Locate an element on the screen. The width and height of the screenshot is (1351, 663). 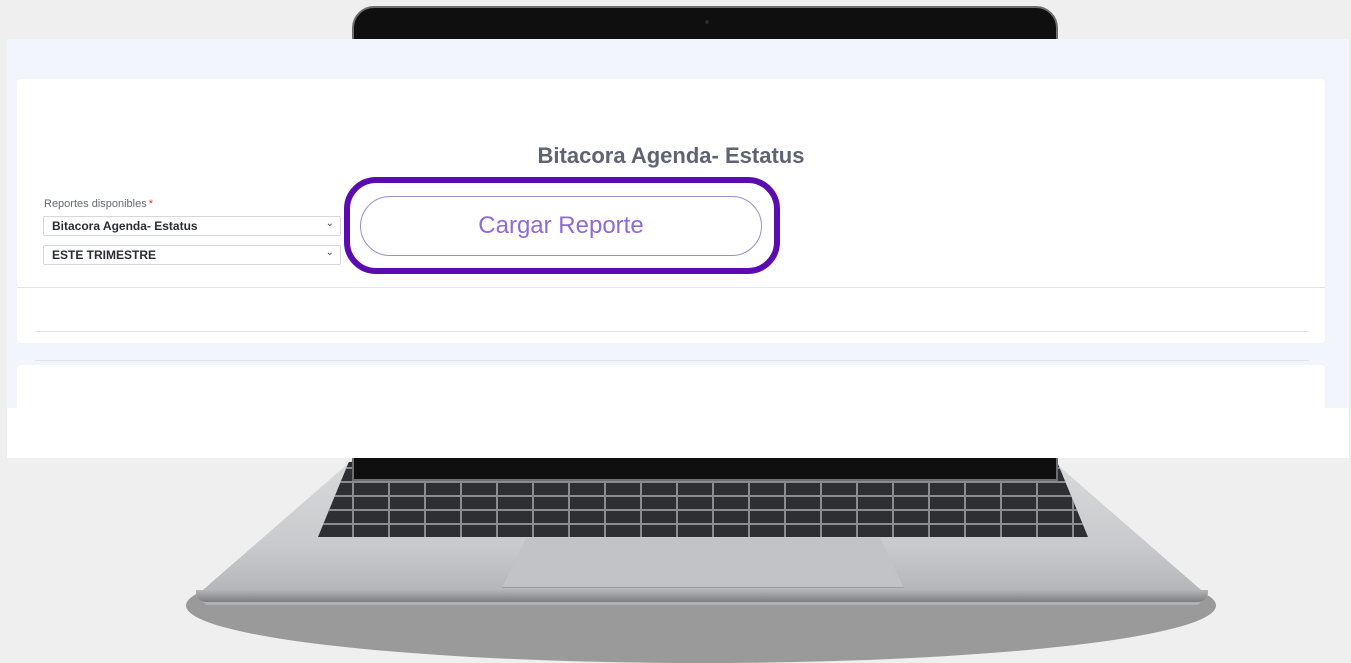
page-title: Bitacora Agenda- Estatus is located at coordinates (671, 155).